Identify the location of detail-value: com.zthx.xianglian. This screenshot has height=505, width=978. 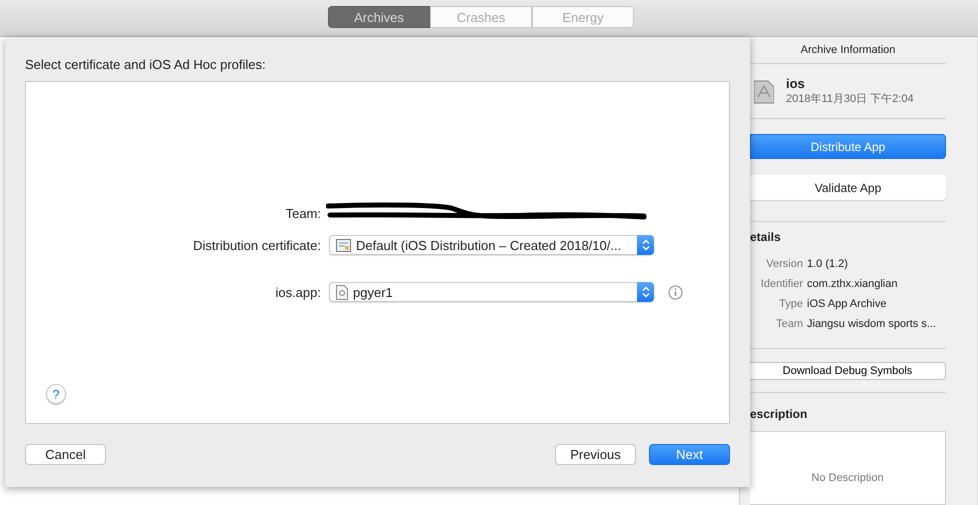
(852, 284).